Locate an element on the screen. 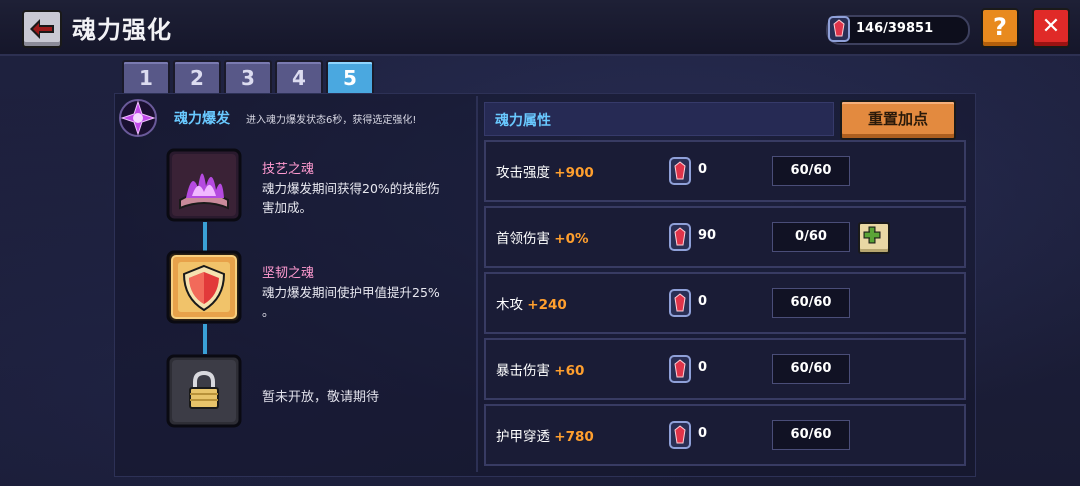  skill-2-description: 魂力爆发期间使护甲值提升25% 。 is located at coordinates (367, 302).